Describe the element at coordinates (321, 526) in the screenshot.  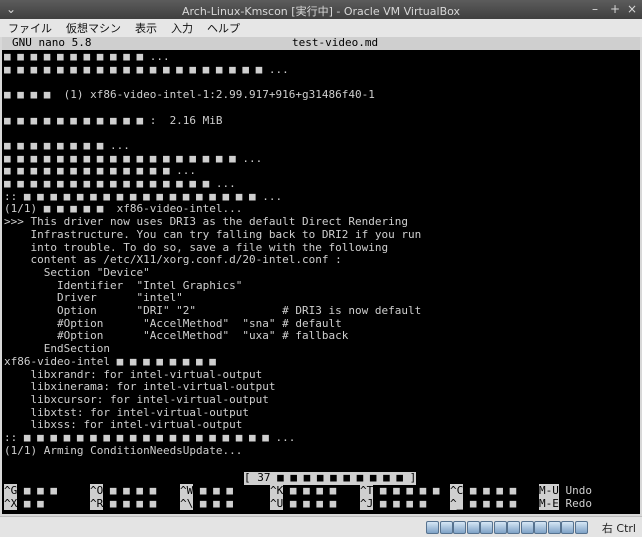
I see `vm-status-bar: 右 Ctrl` at that location.